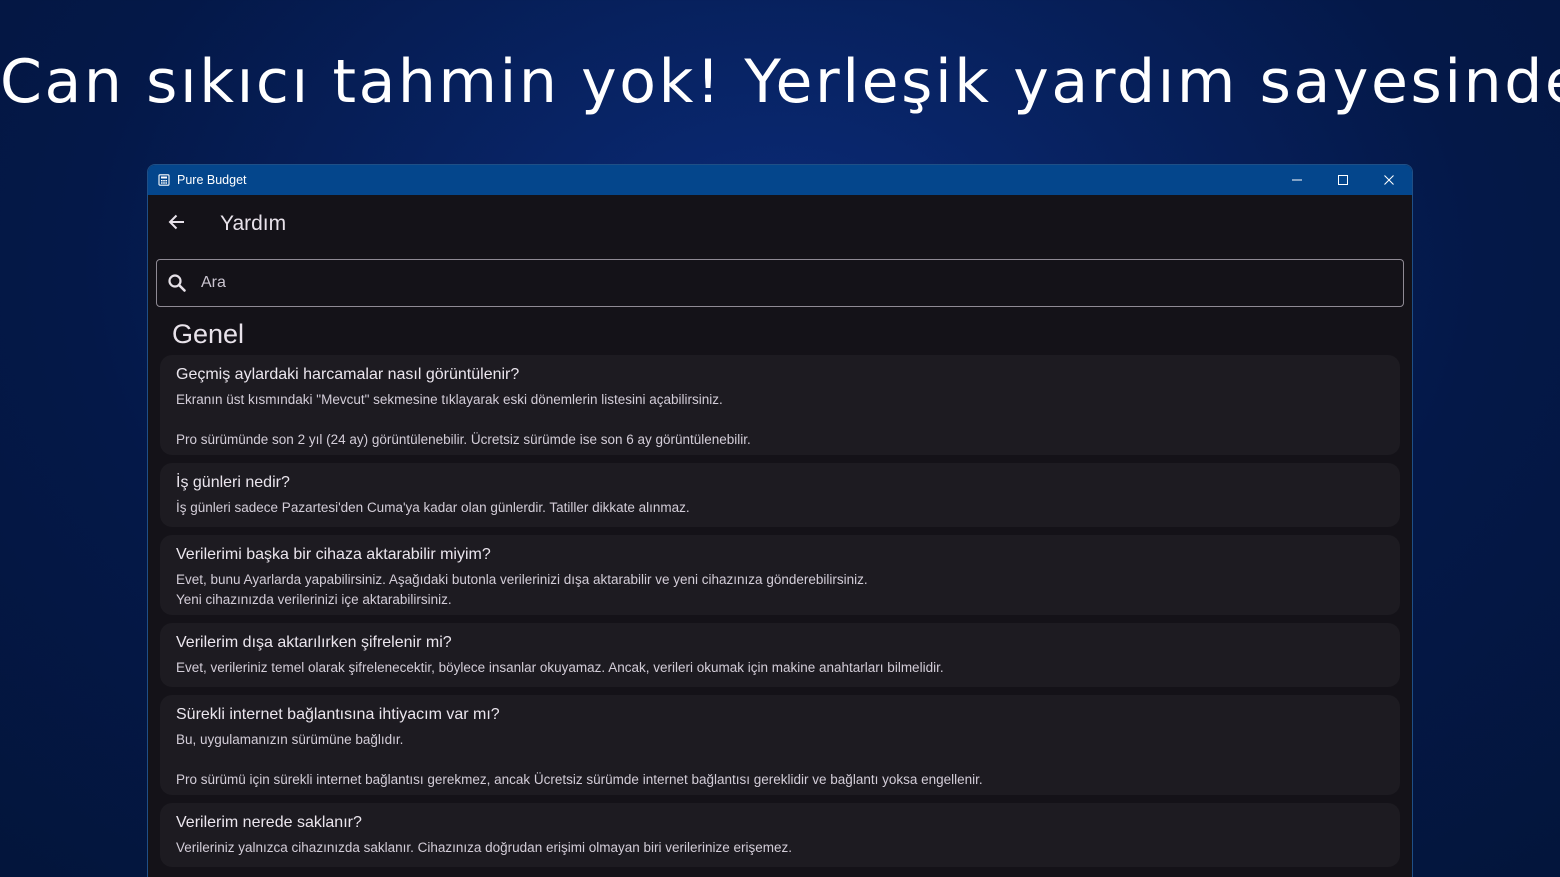 This screenshot has width=1560, height=877. I want to click on close-icon, so click(1389, 180).